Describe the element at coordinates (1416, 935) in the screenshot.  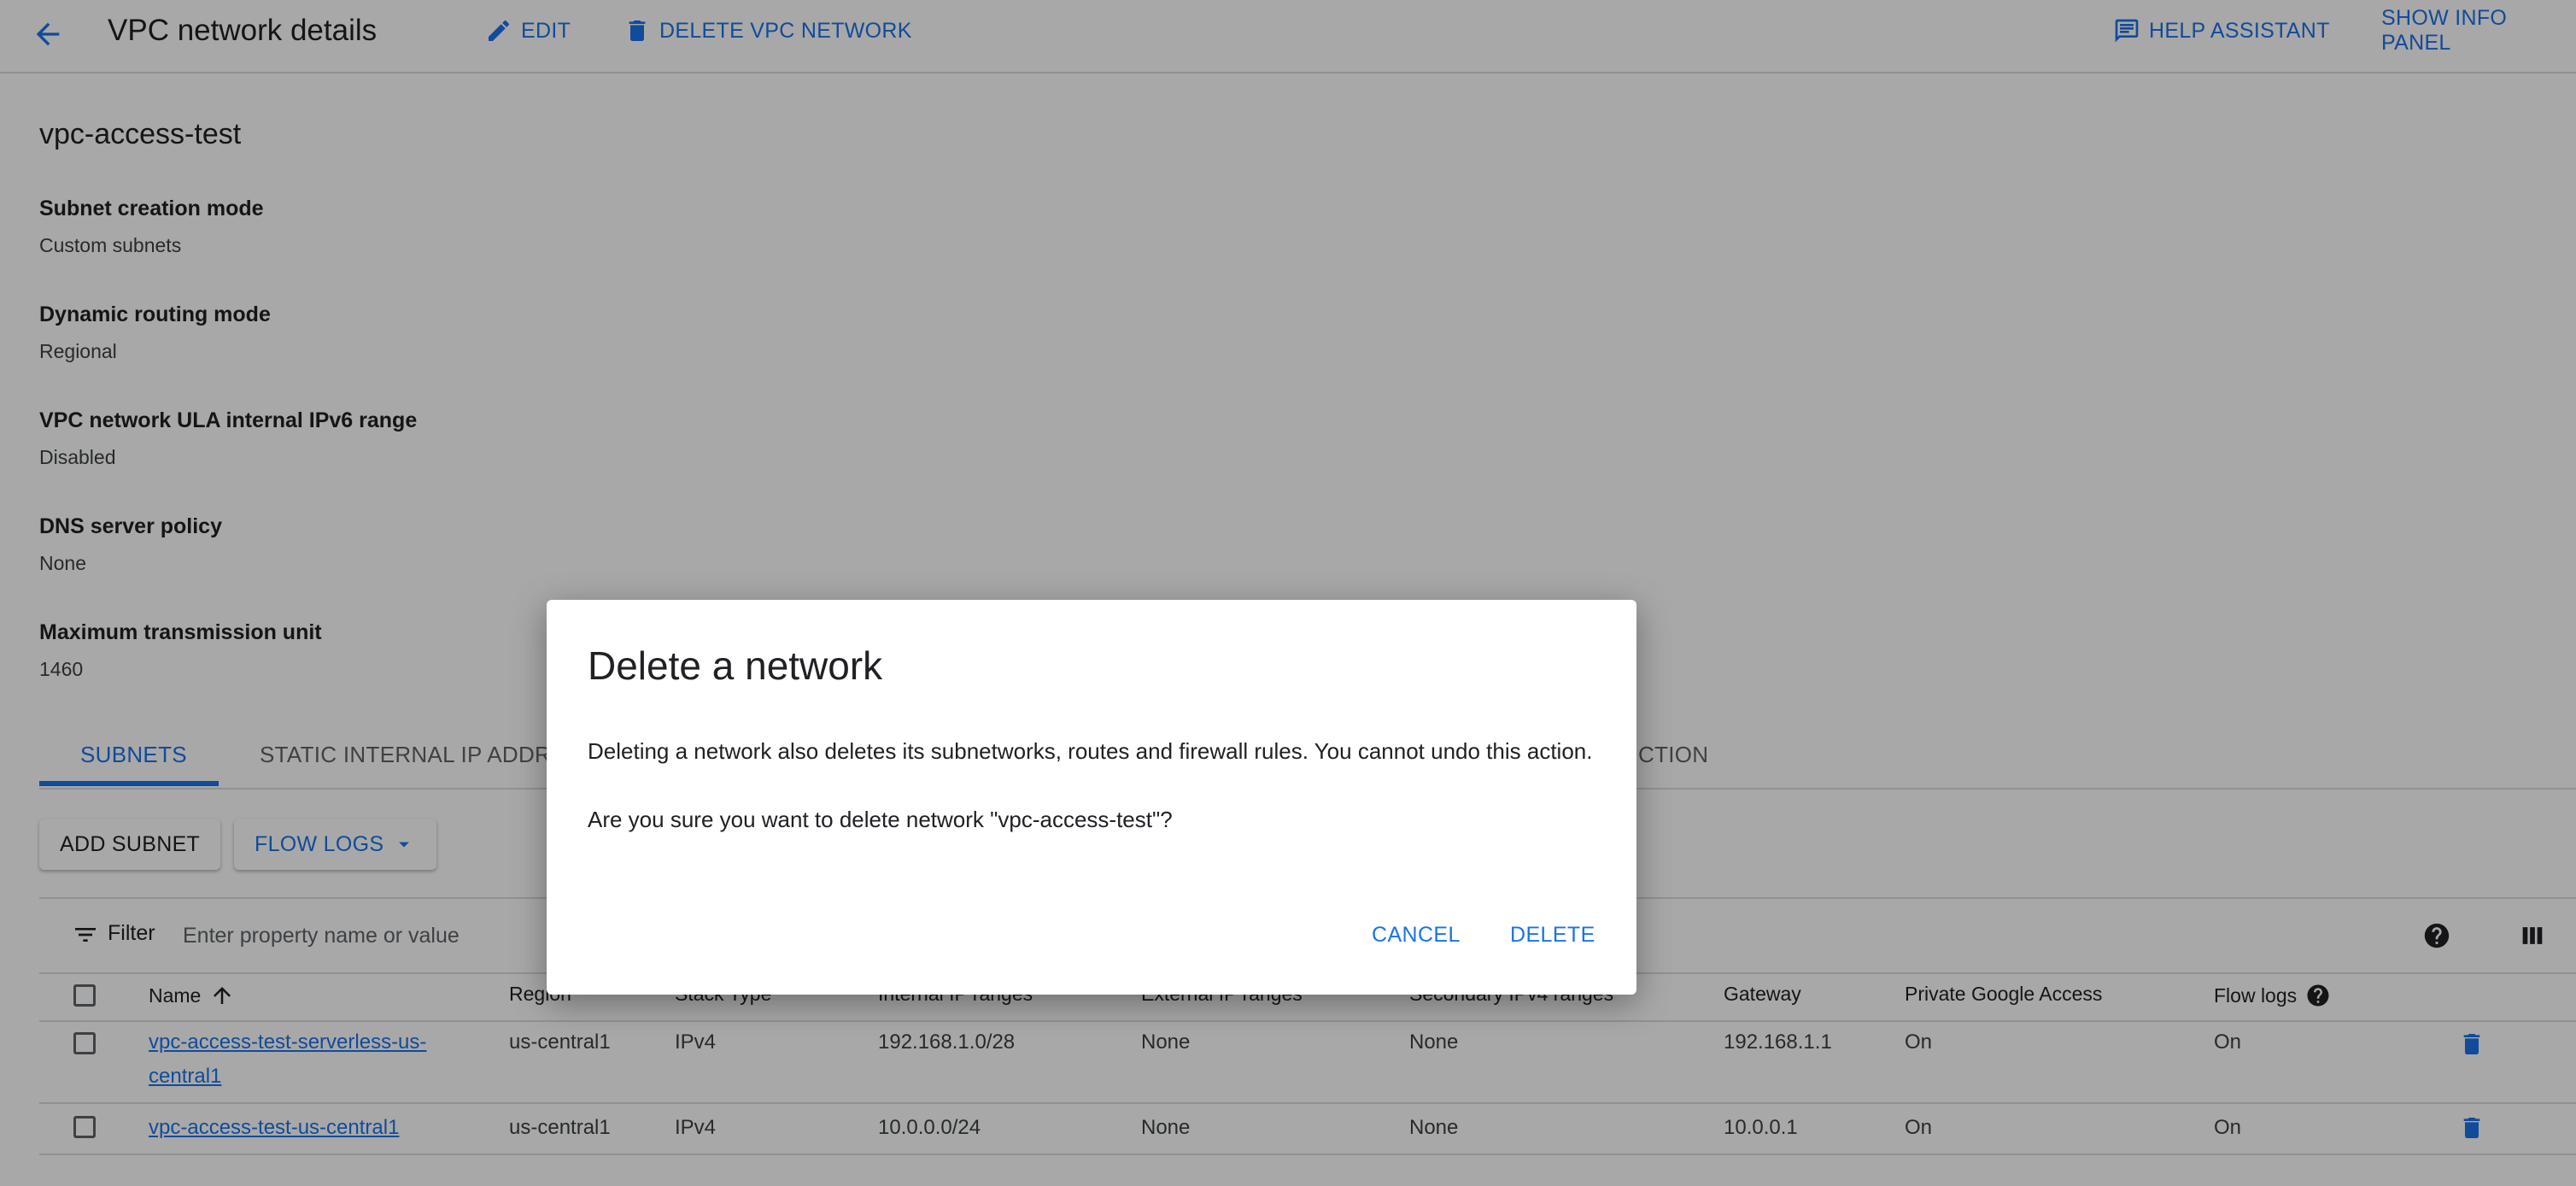
I see `cancel-button: CANCEL` at that location.